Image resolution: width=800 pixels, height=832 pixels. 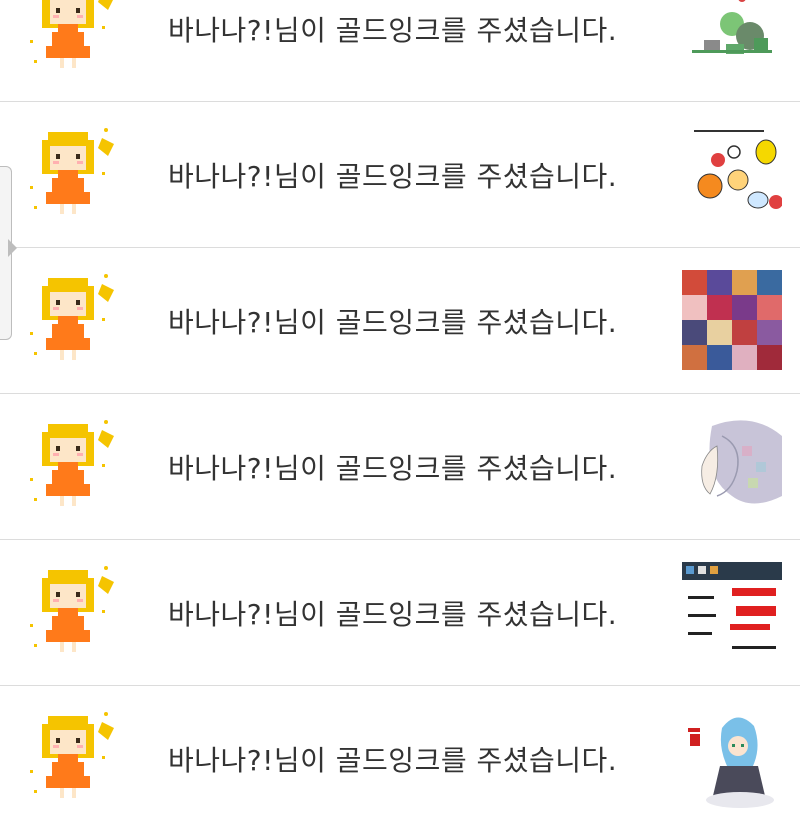 I want to click on drawer-handle, so click(x=8, y=253).